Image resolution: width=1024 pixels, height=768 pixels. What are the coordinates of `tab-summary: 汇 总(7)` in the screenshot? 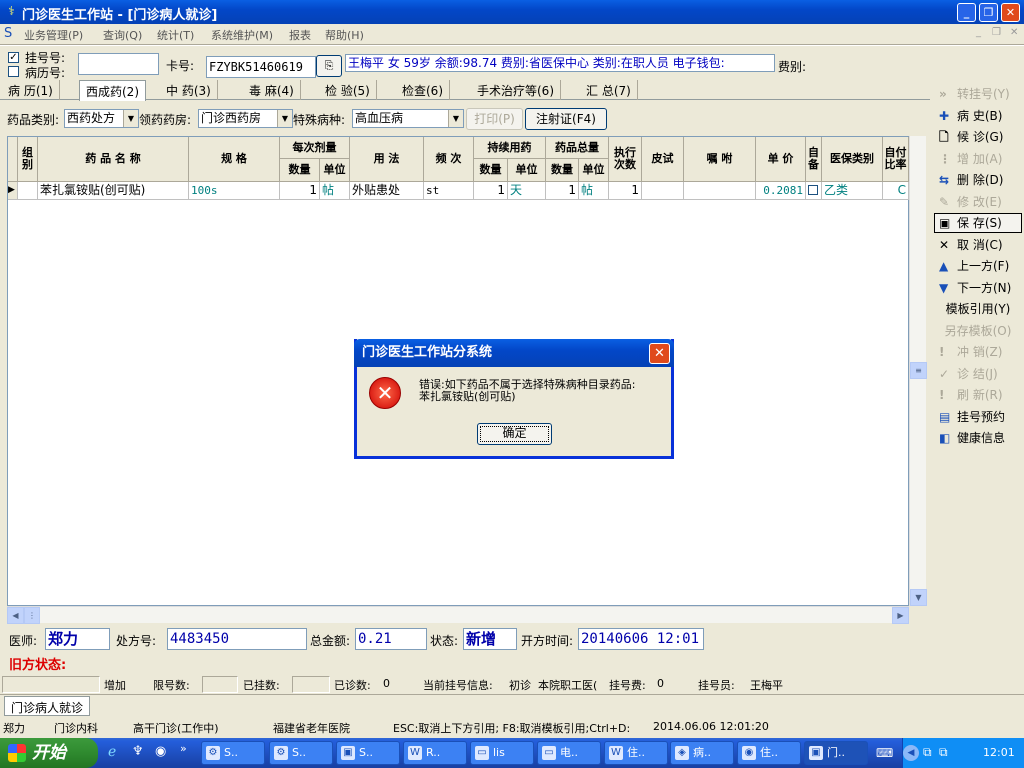 It's located at (609, 90).